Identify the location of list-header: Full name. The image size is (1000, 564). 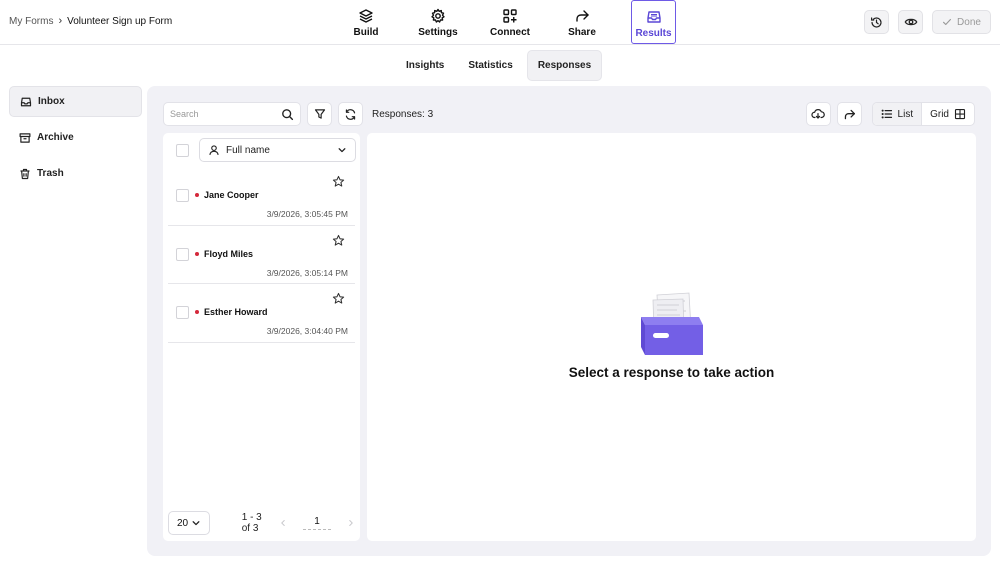
(261, 150).